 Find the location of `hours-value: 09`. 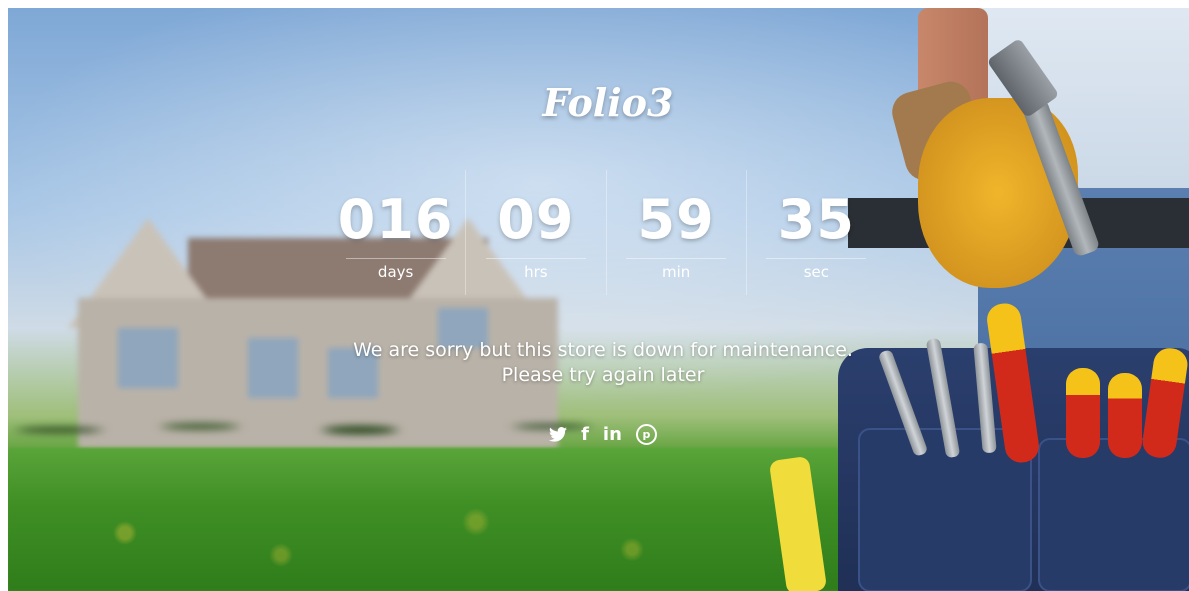

hours-value: 09 is located at coordinates (536, 219).